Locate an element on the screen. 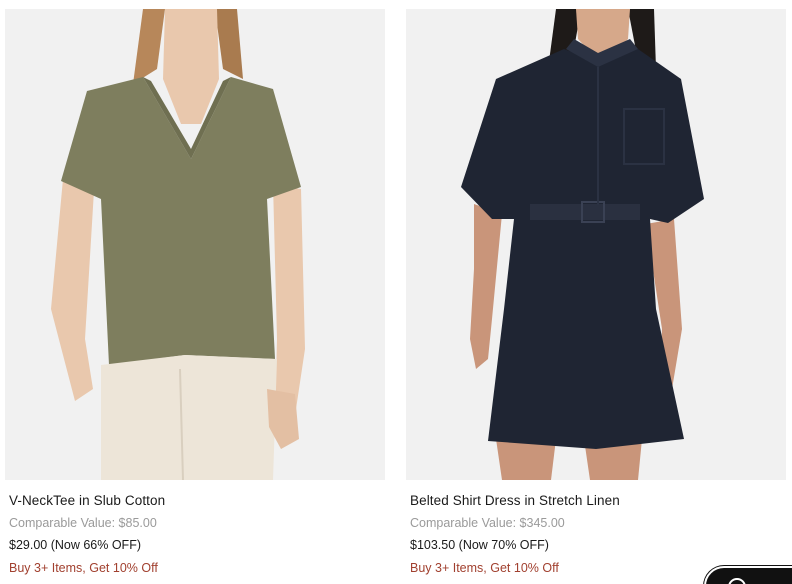  comparable-value: Comparable Value: $85.00 is located at coordinates (83, 523).